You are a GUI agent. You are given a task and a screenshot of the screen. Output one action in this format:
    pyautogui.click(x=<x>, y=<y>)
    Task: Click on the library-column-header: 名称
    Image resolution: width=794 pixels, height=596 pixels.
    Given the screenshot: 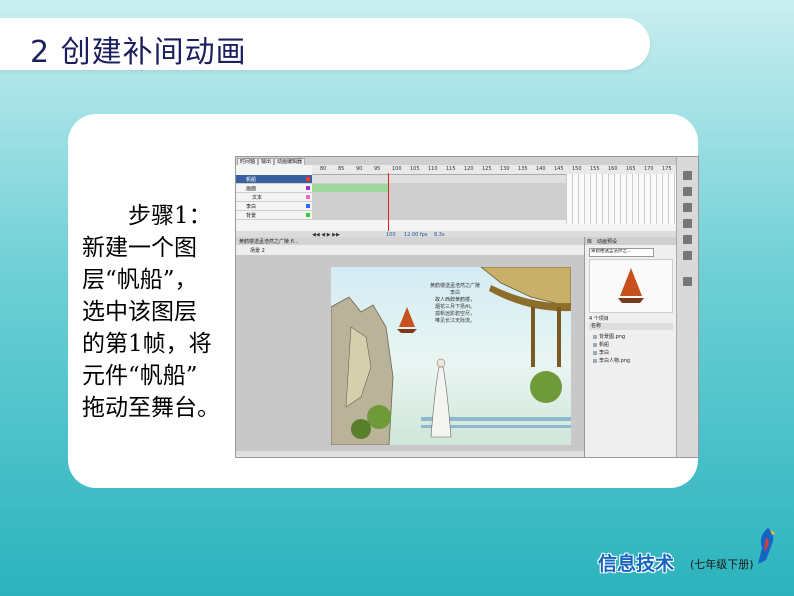 What is the action you would take?
    pyautogui.click(x=631, y=326)
    